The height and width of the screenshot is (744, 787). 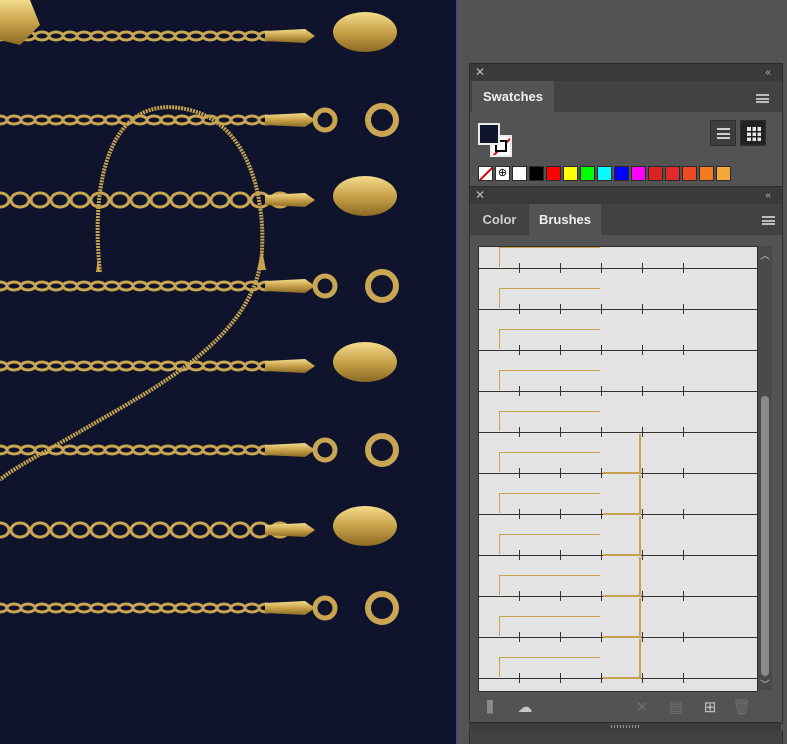 I want to click on registration-swatch: ⊕, so click(x=502, y=173).